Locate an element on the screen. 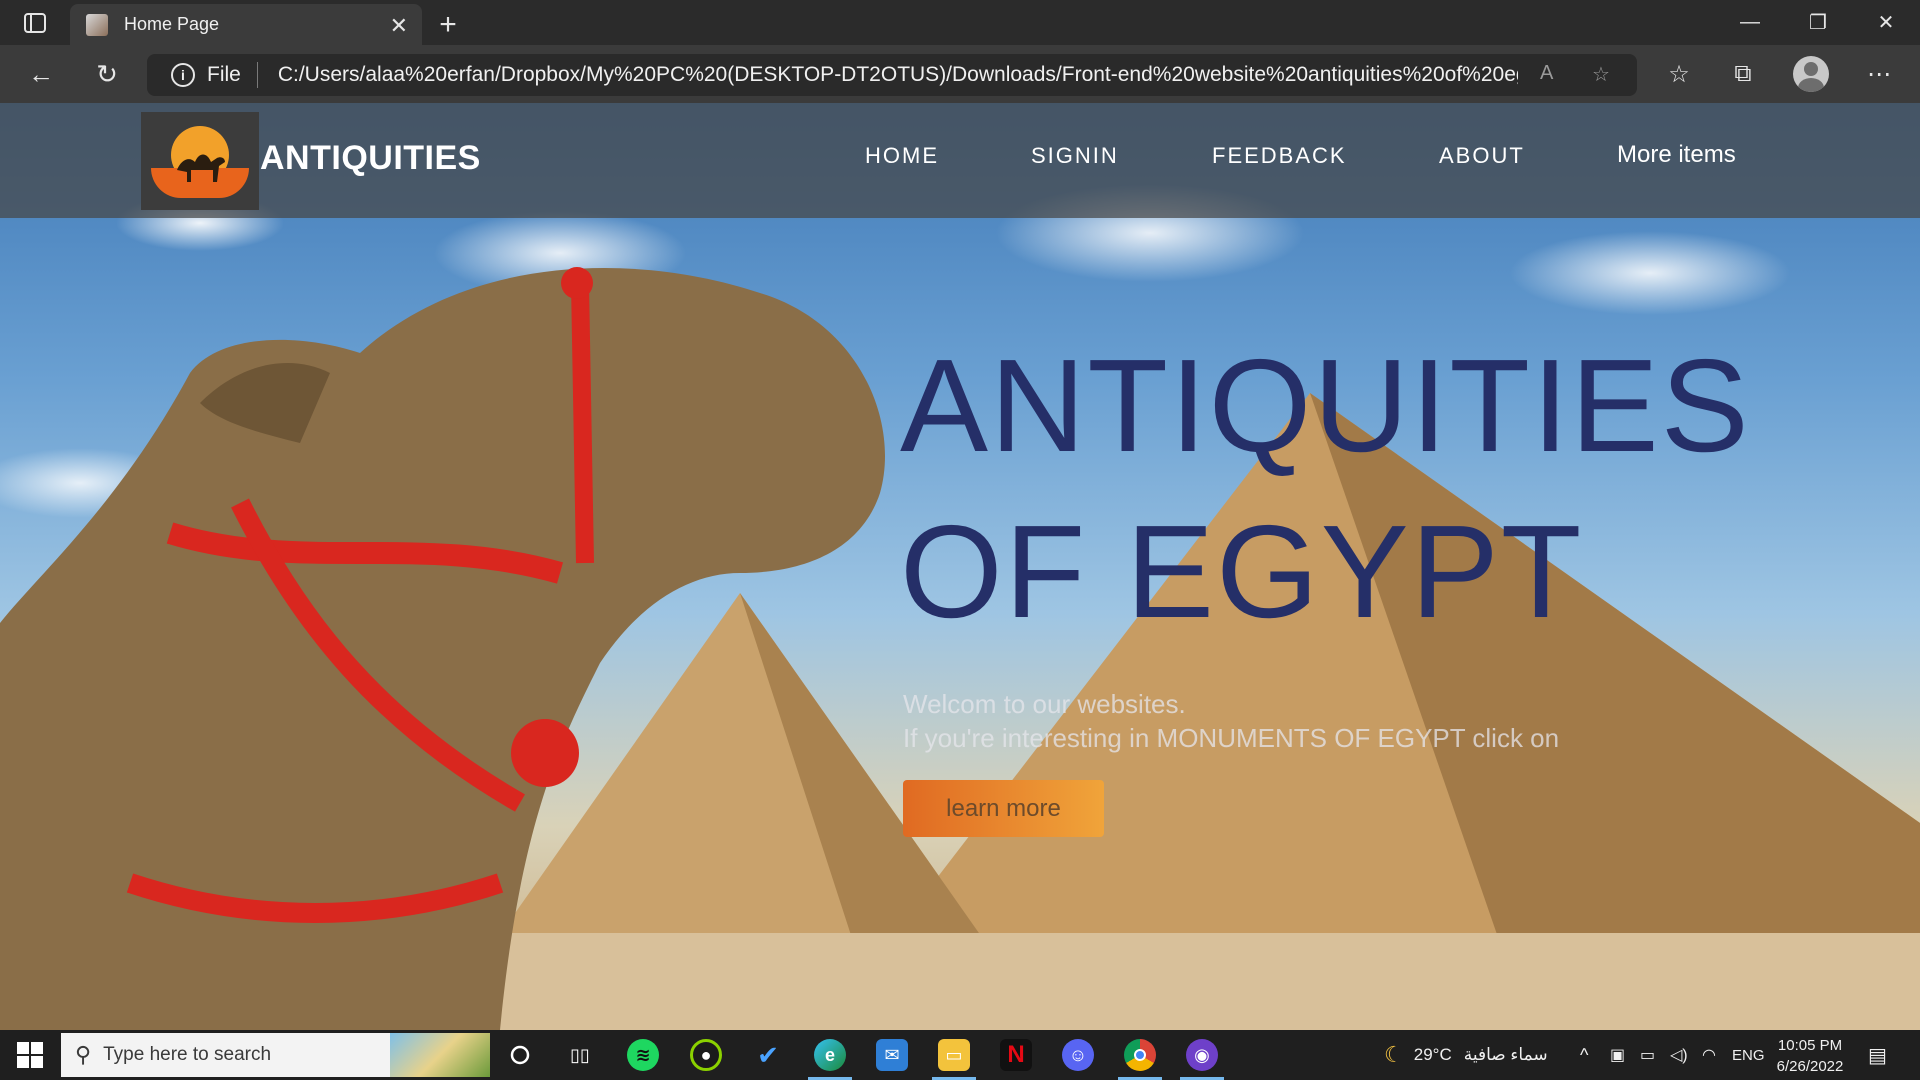  github-icon: ◉ is located at coordinates (1202, 1055).